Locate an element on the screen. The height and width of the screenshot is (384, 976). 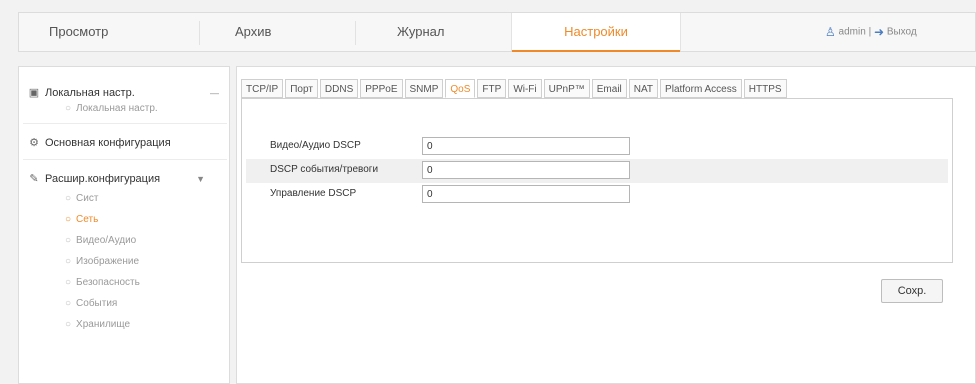
sidebar-group-label: Локальная настр. is located at coordinates (90, 93).